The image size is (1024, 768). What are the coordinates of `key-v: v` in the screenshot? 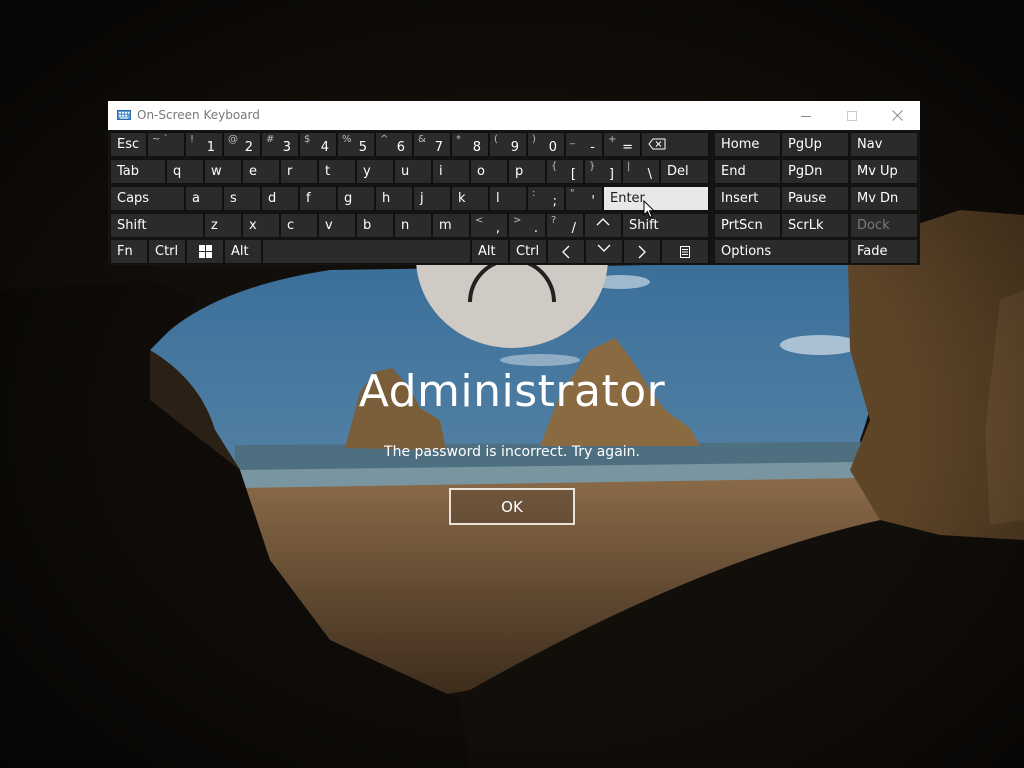 It's located at (337, 225).